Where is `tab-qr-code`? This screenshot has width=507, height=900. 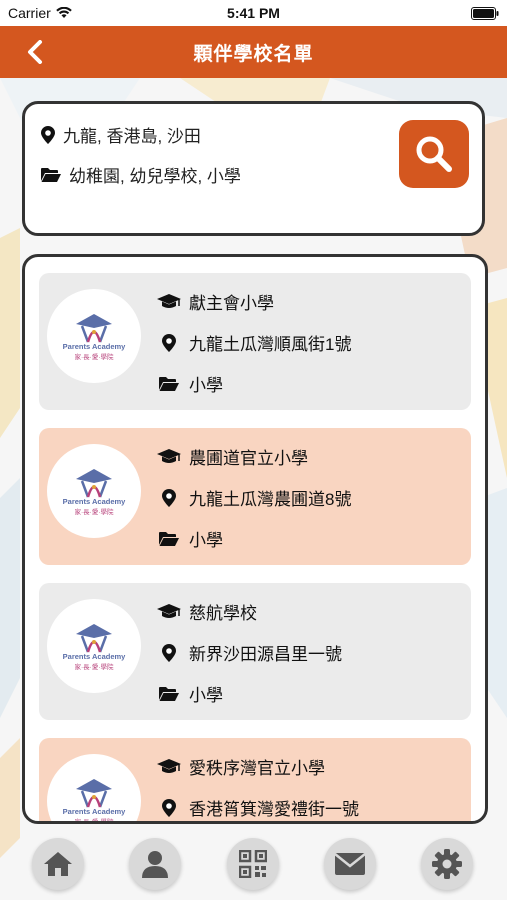 tab-qr-code is located at coordinates (253, 864).